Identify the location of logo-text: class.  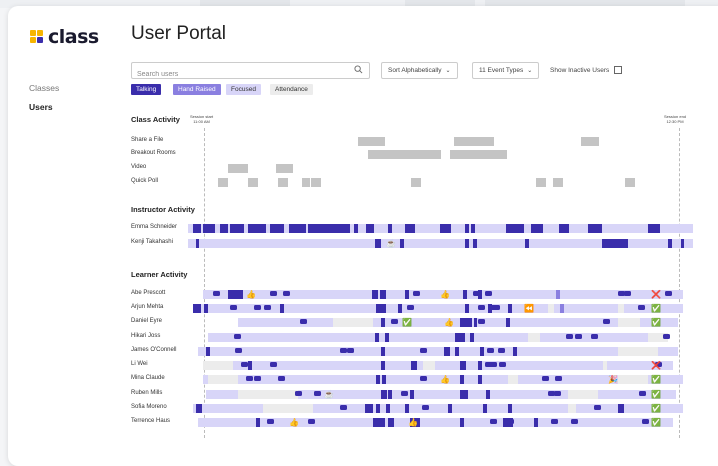
(73, 37).